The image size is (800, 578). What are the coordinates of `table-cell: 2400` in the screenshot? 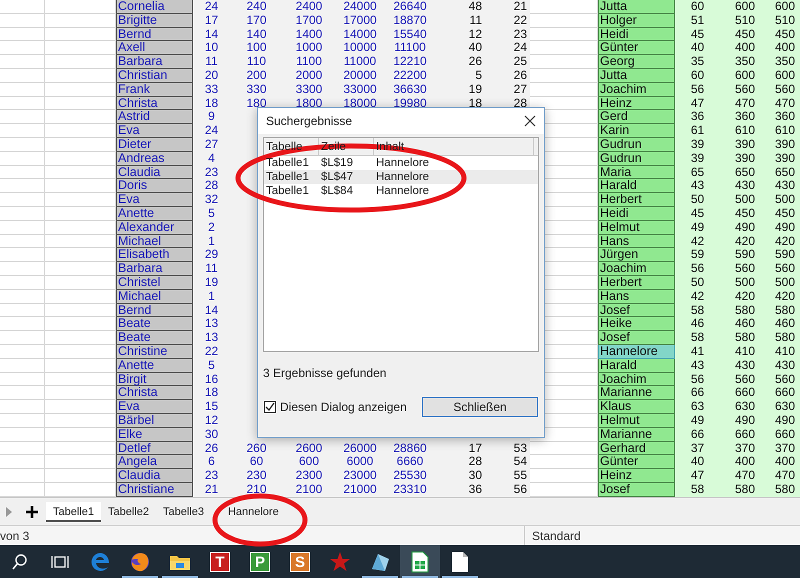 It's located at (309, 7).